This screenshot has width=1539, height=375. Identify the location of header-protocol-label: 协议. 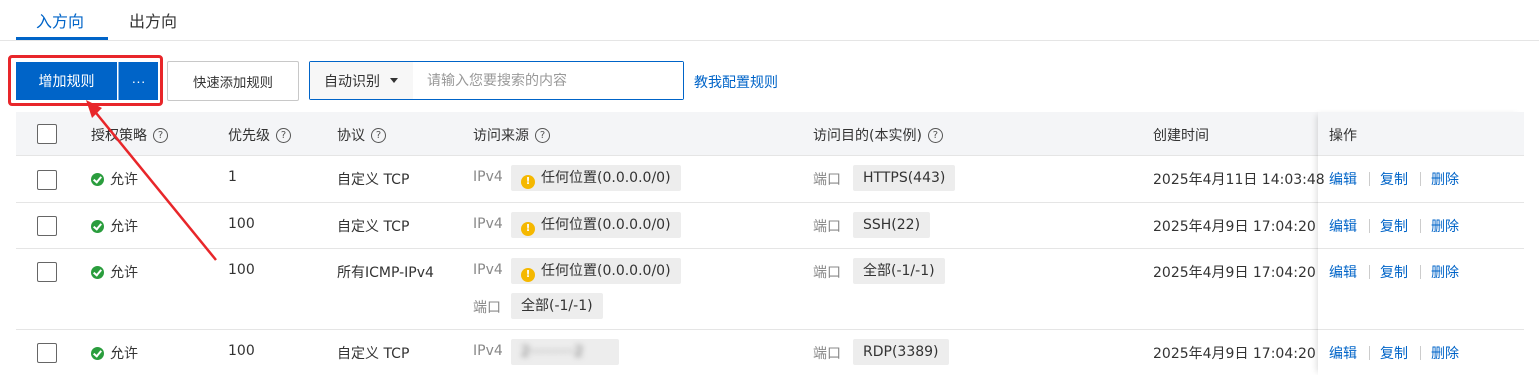
(351, 136).